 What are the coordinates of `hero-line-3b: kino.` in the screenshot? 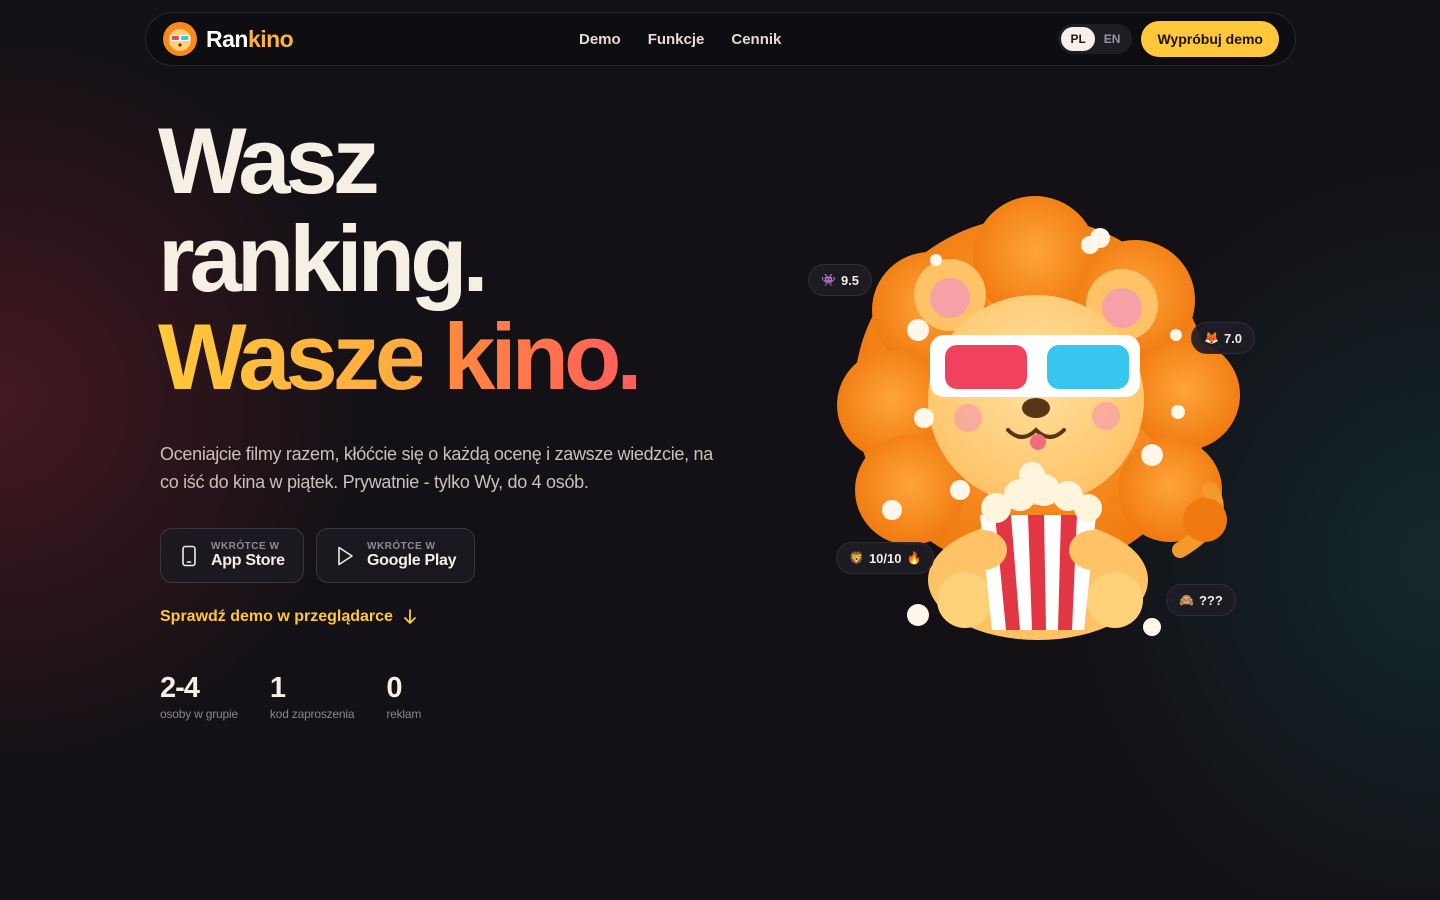 It's located at (542, 356).